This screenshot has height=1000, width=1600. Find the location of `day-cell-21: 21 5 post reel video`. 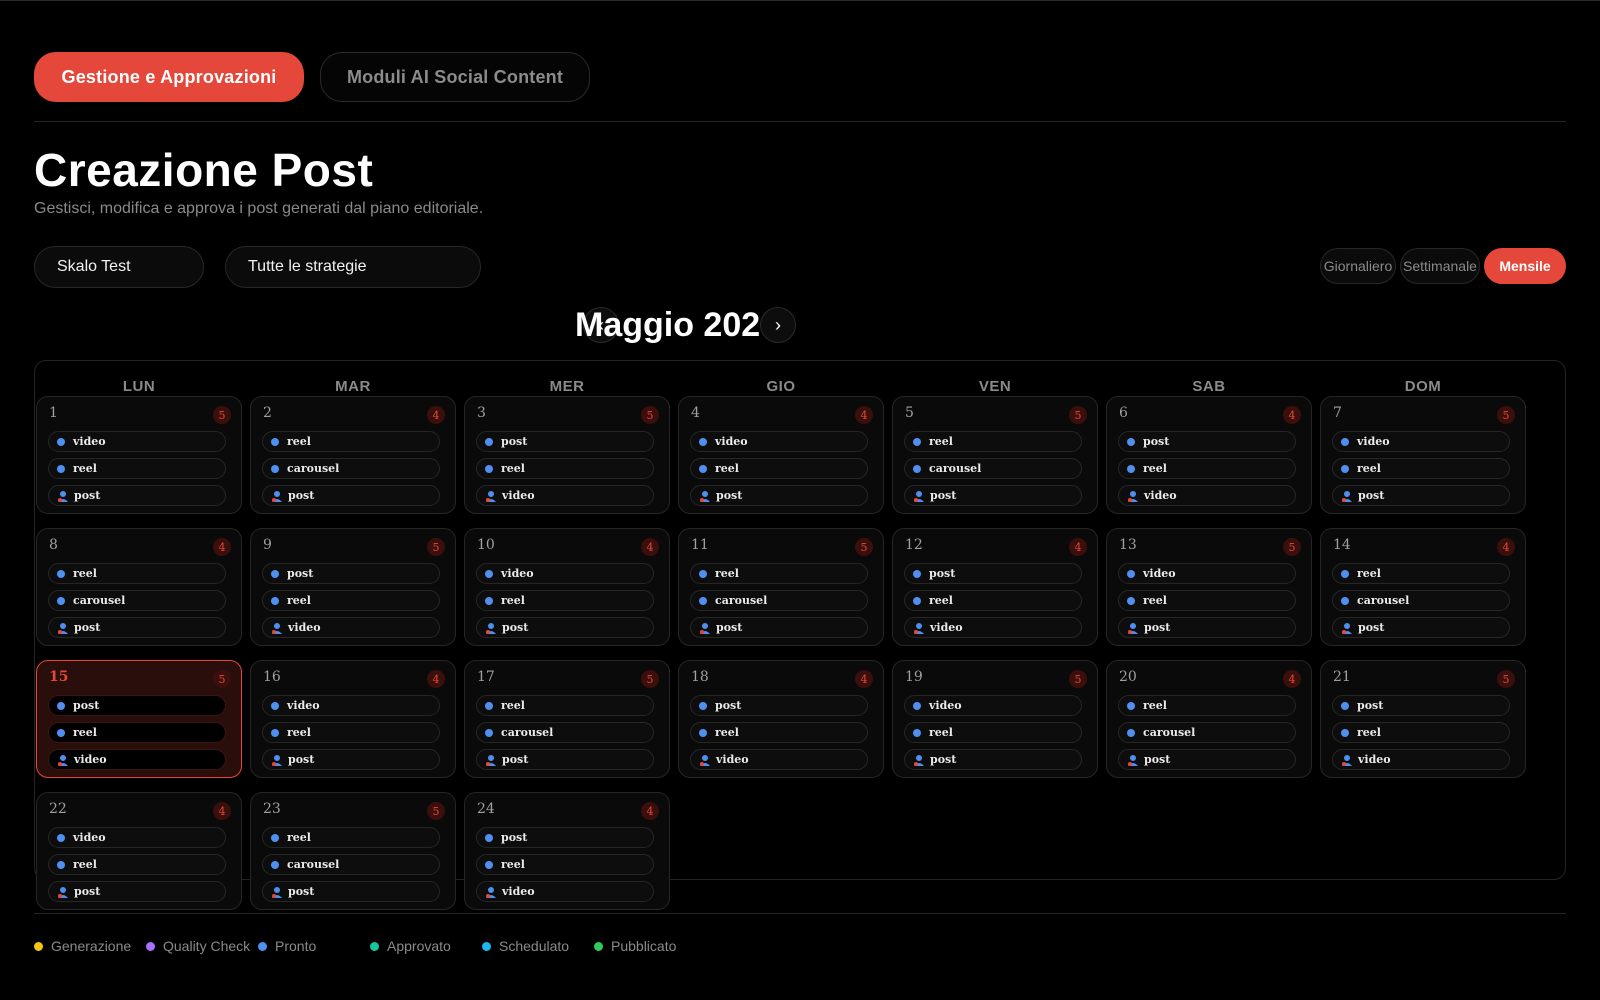

day-cell-21: 21 5 post reel video is located at coordinates (1423, 719).